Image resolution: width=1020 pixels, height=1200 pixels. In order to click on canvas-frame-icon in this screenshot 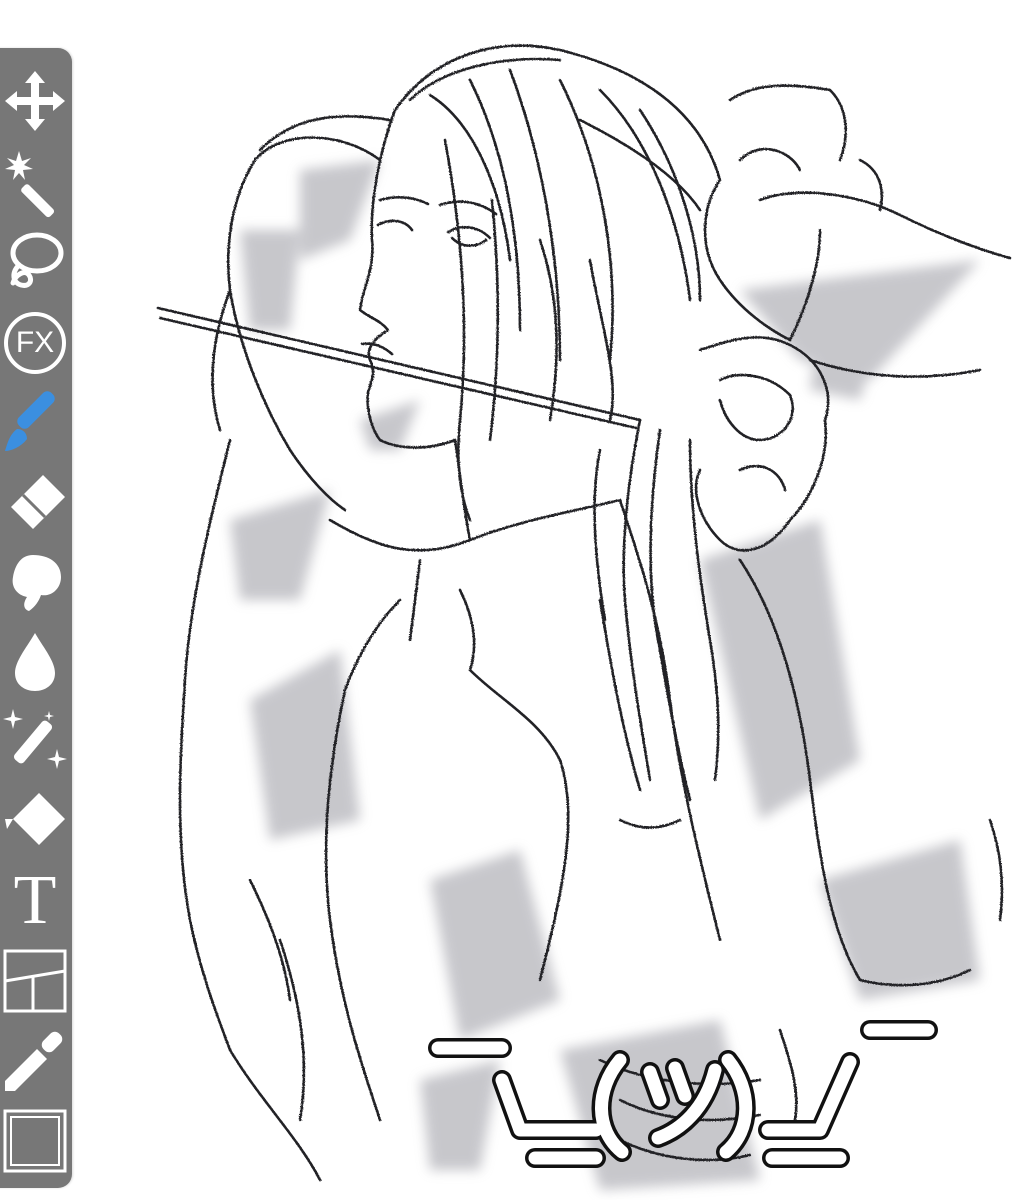, I will do `click(35, 1143)`.